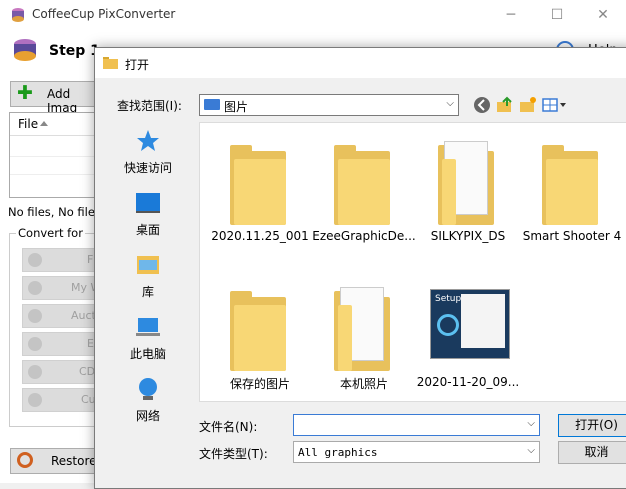 This screenshot has width=626, height=489. What do you see at coordinates (63, 260) in the screenshot?
I see `convert-button-film: F` at bounding box center [63, 260].